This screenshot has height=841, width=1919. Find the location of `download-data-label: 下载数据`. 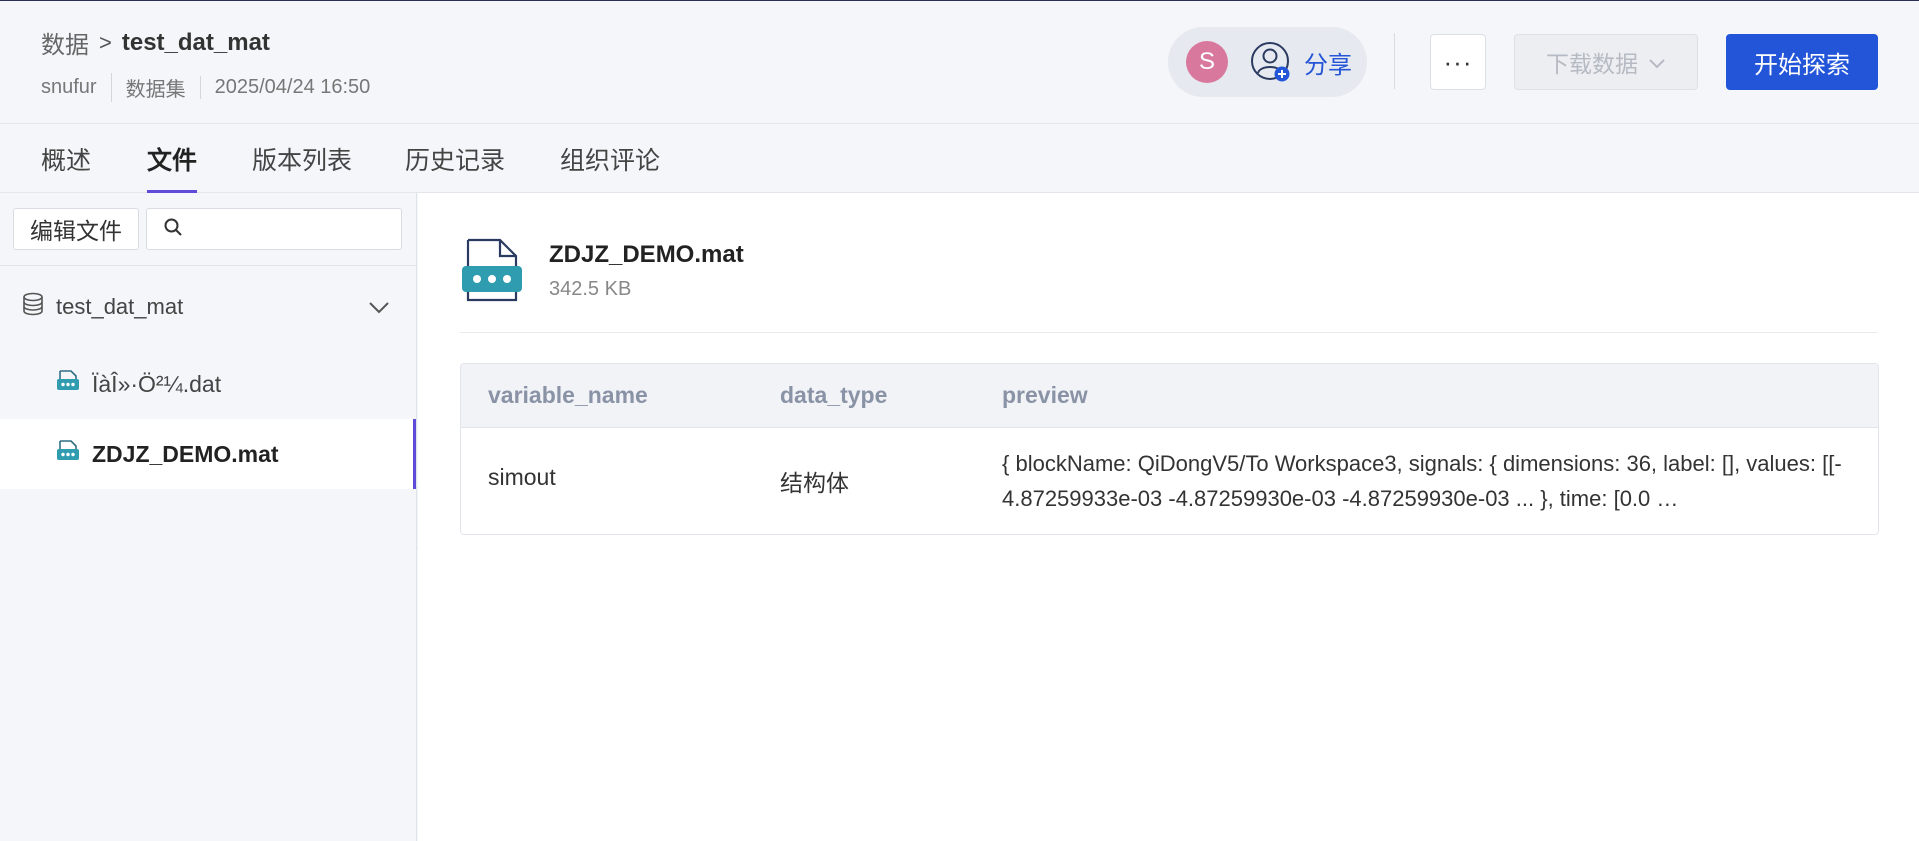

download-data-label: 下载数据 is located at coordinates (1592, 64).